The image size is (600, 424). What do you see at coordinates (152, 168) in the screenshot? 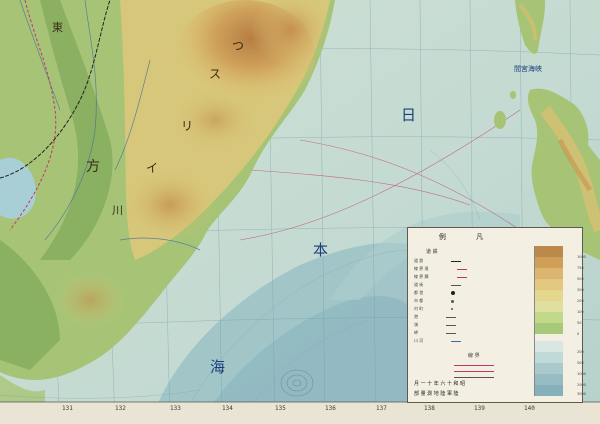
I see `place-label: イ` at bounding box center [152, 168].